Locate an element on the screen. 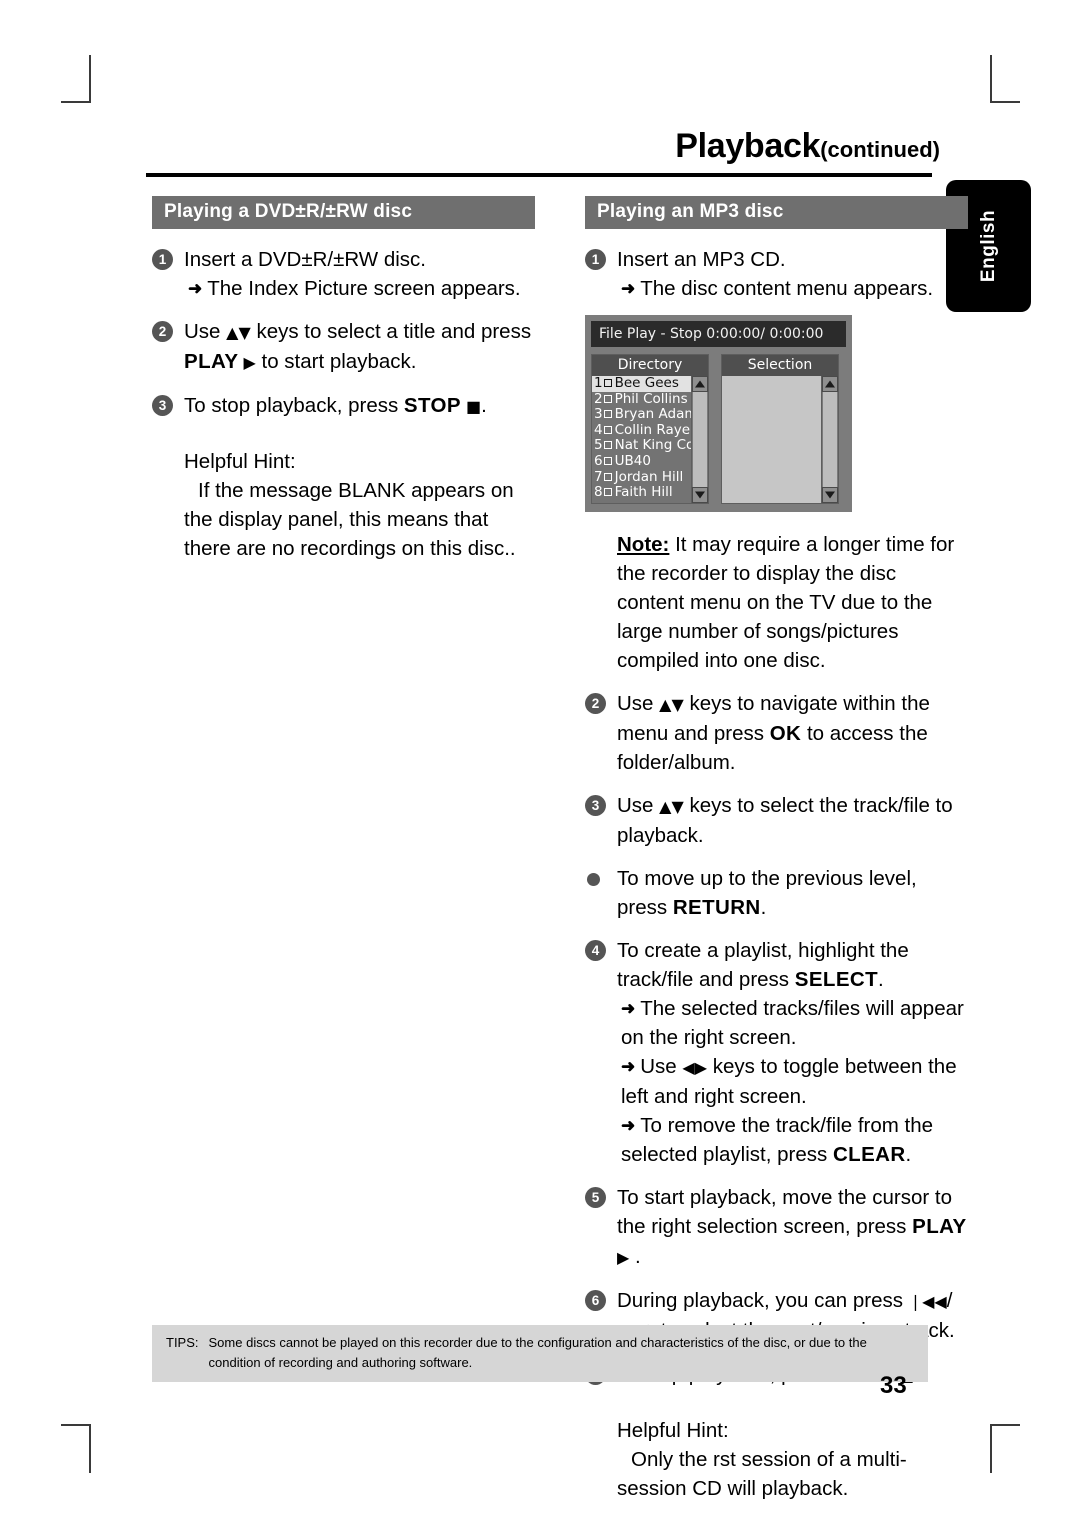  key-label: PLAY is located at coordinates (211, 361).